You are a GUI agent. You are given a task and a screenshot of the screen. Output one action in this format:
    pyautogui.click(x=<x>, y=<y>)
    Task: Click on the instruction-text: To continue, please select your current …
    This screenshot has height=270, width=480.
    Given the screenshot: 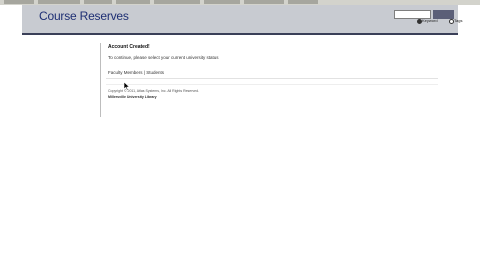 What is the action you would take?
    pyautogui.click(x=163, y=57)
    